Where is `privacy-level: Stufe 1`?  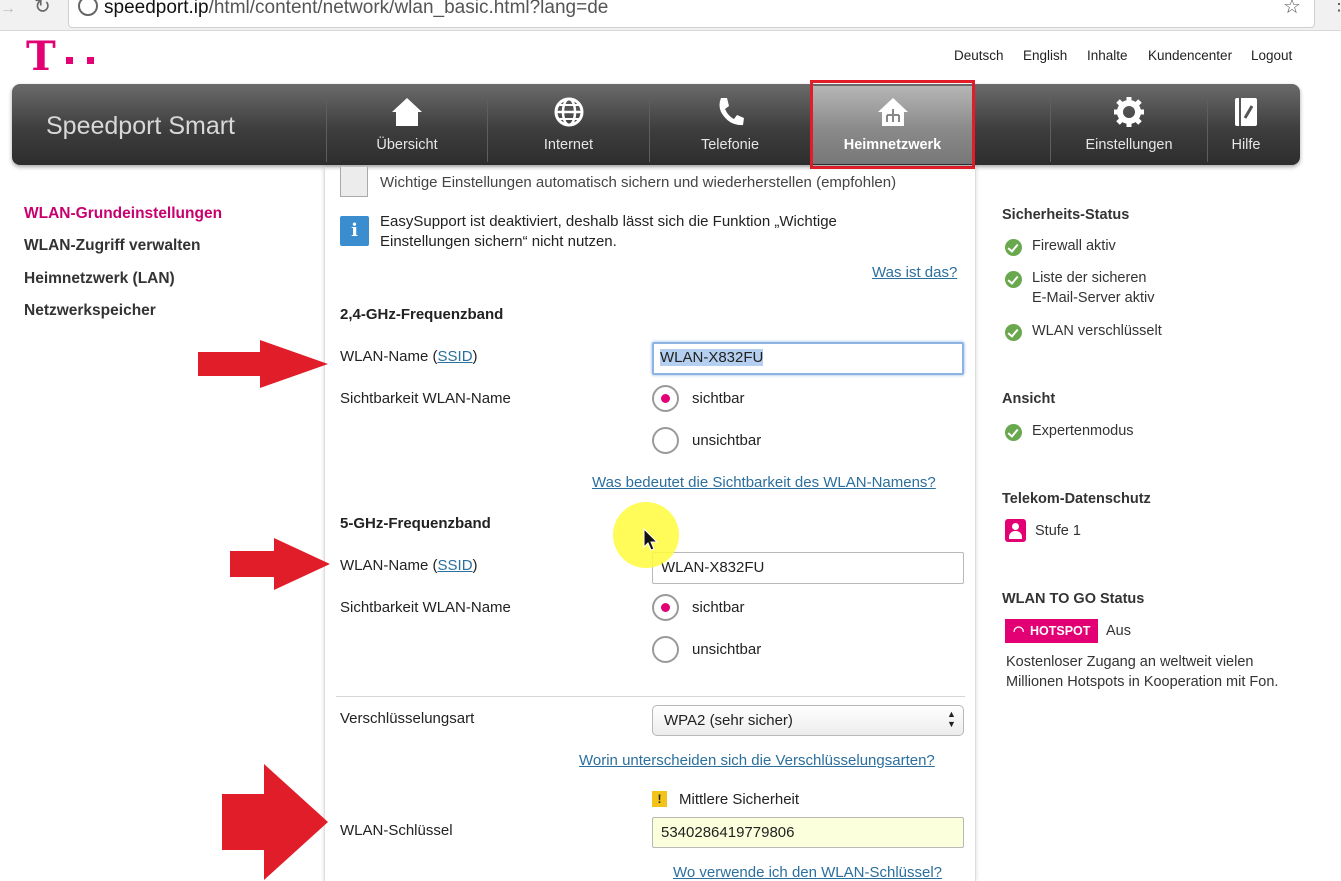
privacy-level: Stufe 1 is located at coordinates (1058, 531).